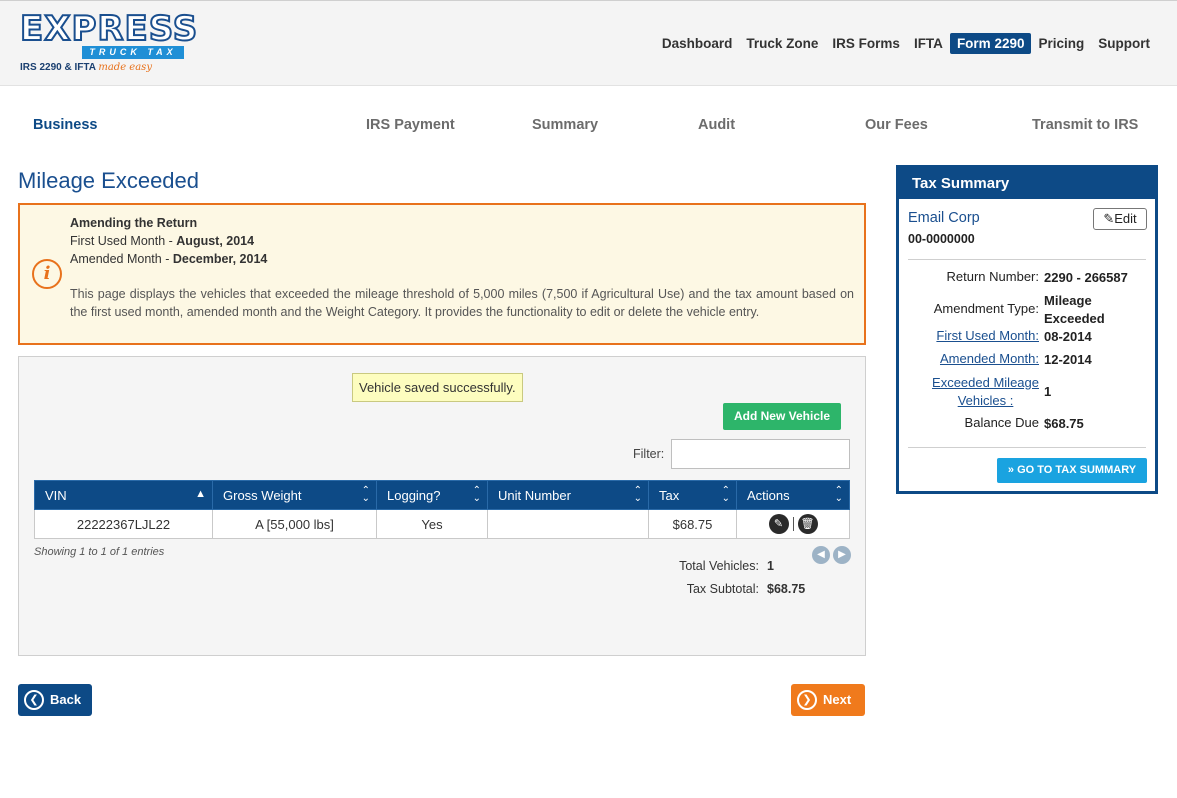  What do you see at coordinates (987, 335) in the screenshot?
I see `first-used-month-link: First Used Month:` at bounding box center [987, 335].